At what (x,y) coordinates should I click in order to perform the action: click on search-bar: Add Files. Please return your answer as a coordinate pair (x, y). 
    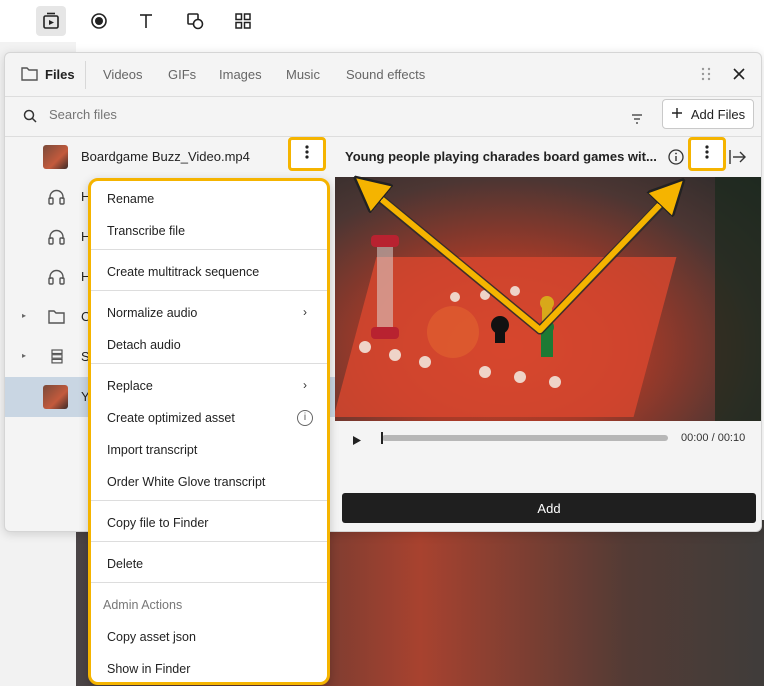
    Looking at the image, I should click on (383, 117).